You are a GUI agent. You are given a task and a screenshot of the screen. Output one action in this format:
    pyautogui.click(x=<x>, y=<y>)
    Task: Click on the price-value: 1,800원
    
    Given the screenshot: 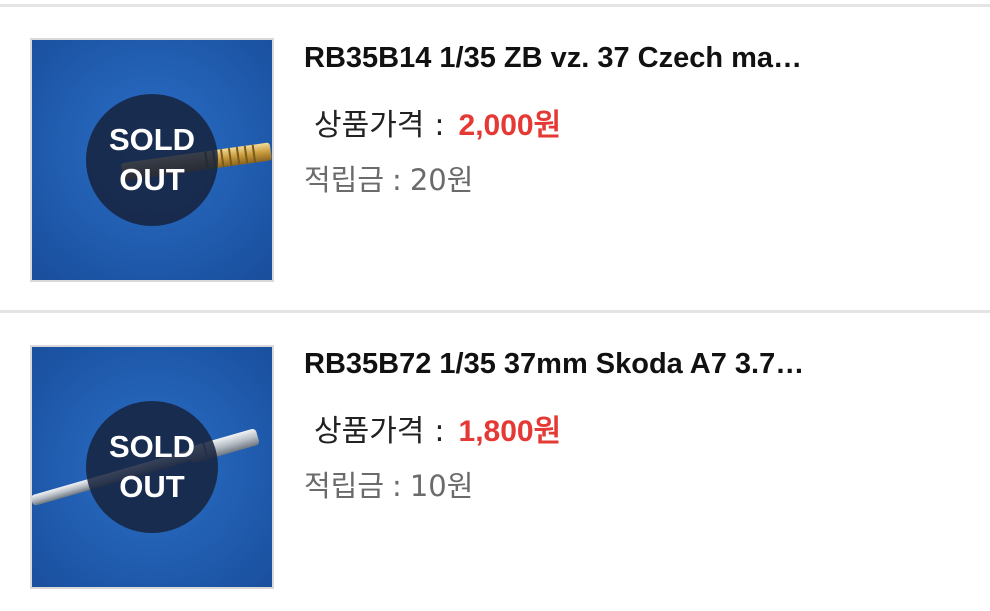 What is the action you would take?
    pyautogui.click(x=510, y=431)
    